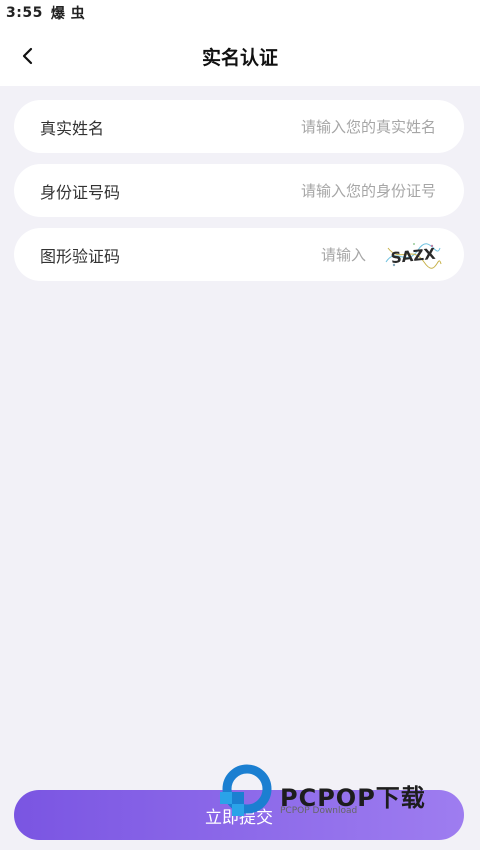 Image resolution: width=480 pixels, height=850 pixels. What do you see at coordinates (240, 13) in the screenshot?
I see `status-bar: 3:55 爆 虫` at bounding box center [240, 13].